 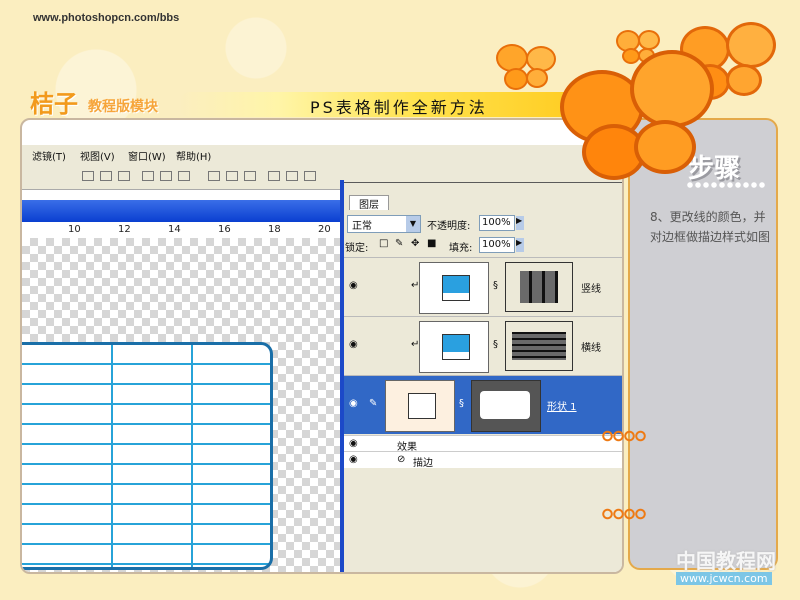 I want to click on blend-mode-value: 正常, so click(x=362, y=226).